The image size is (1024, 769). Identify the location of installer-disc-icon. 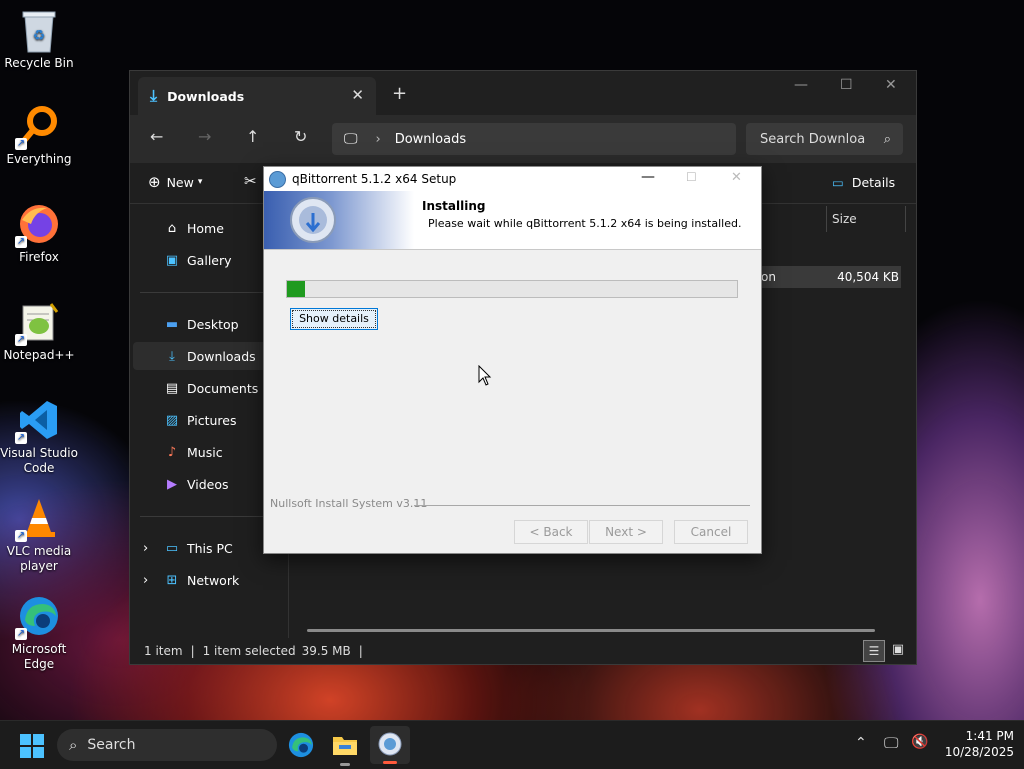
(313, 220).